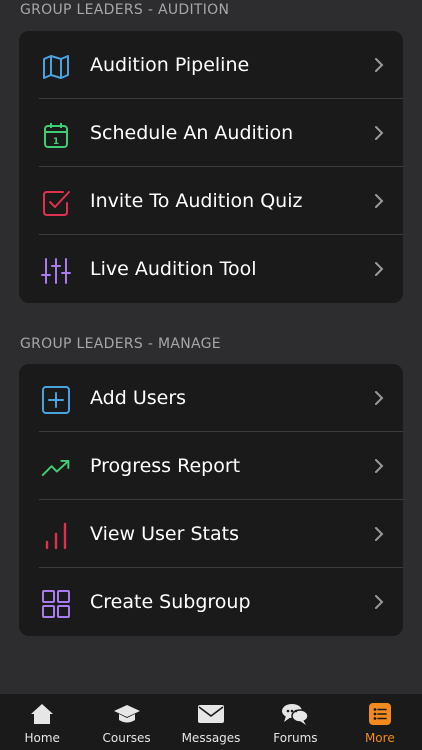 The width and height of the screenshot is (422, 750). What do you see at coordinates (127, 714) in the screenshot?
I see `graduation-cap-icon` at bounding box center [127, 714].